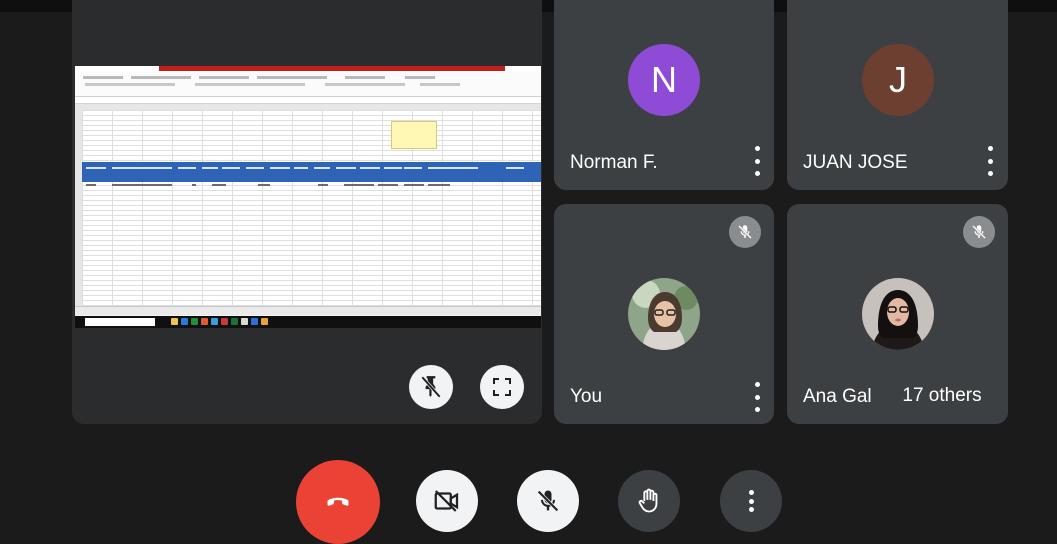  Describe the element at coordinates (942, 396) in the screenshot. I see `others-chip: 17 others` at that location.